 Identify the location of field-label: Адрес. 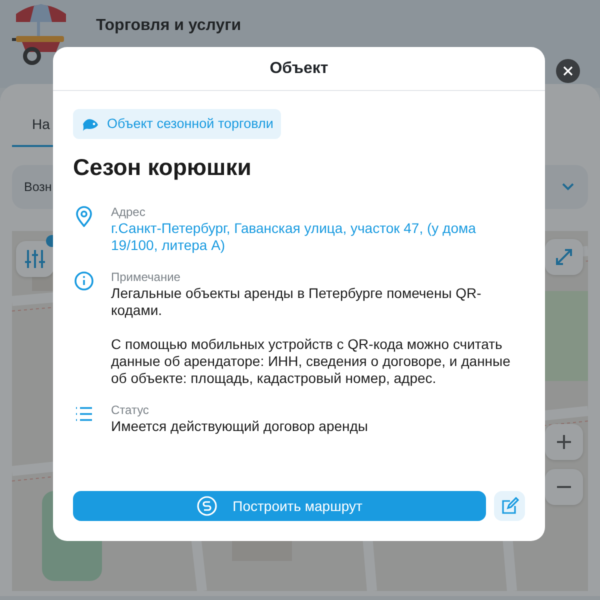
(128, 212).